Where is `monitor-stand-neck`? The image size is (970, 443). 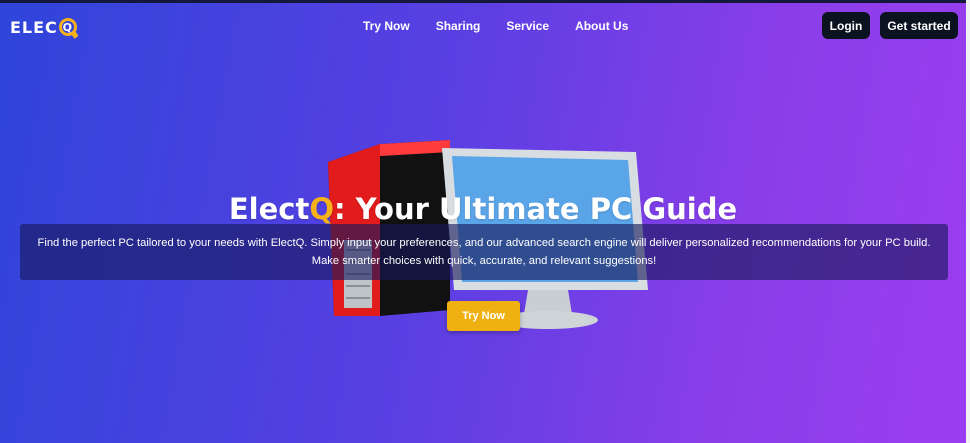
monitor-stand-neck is located at coordinates (548, 302).